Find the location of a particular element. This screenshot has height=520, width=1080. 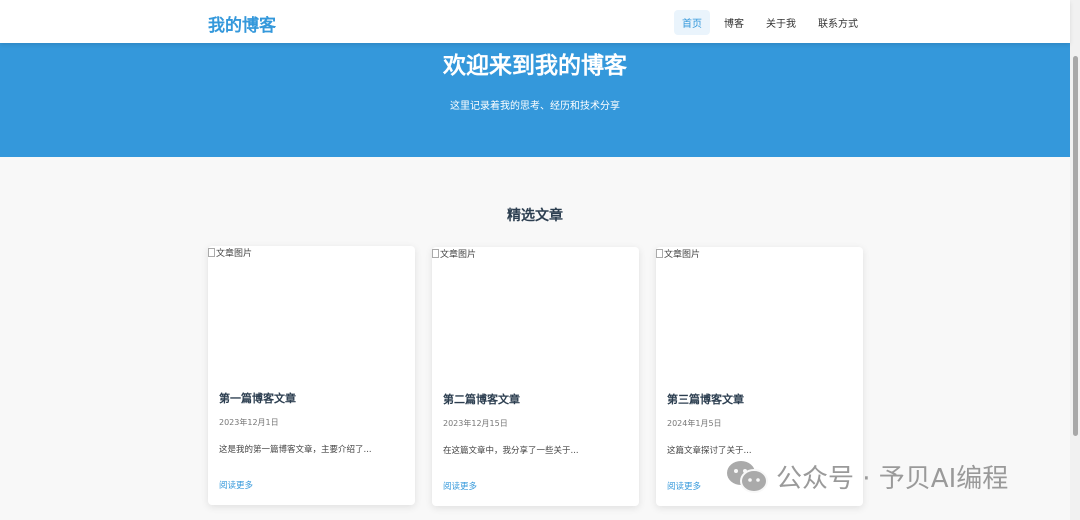

scrollbar is located at coordinates (1075, 260).